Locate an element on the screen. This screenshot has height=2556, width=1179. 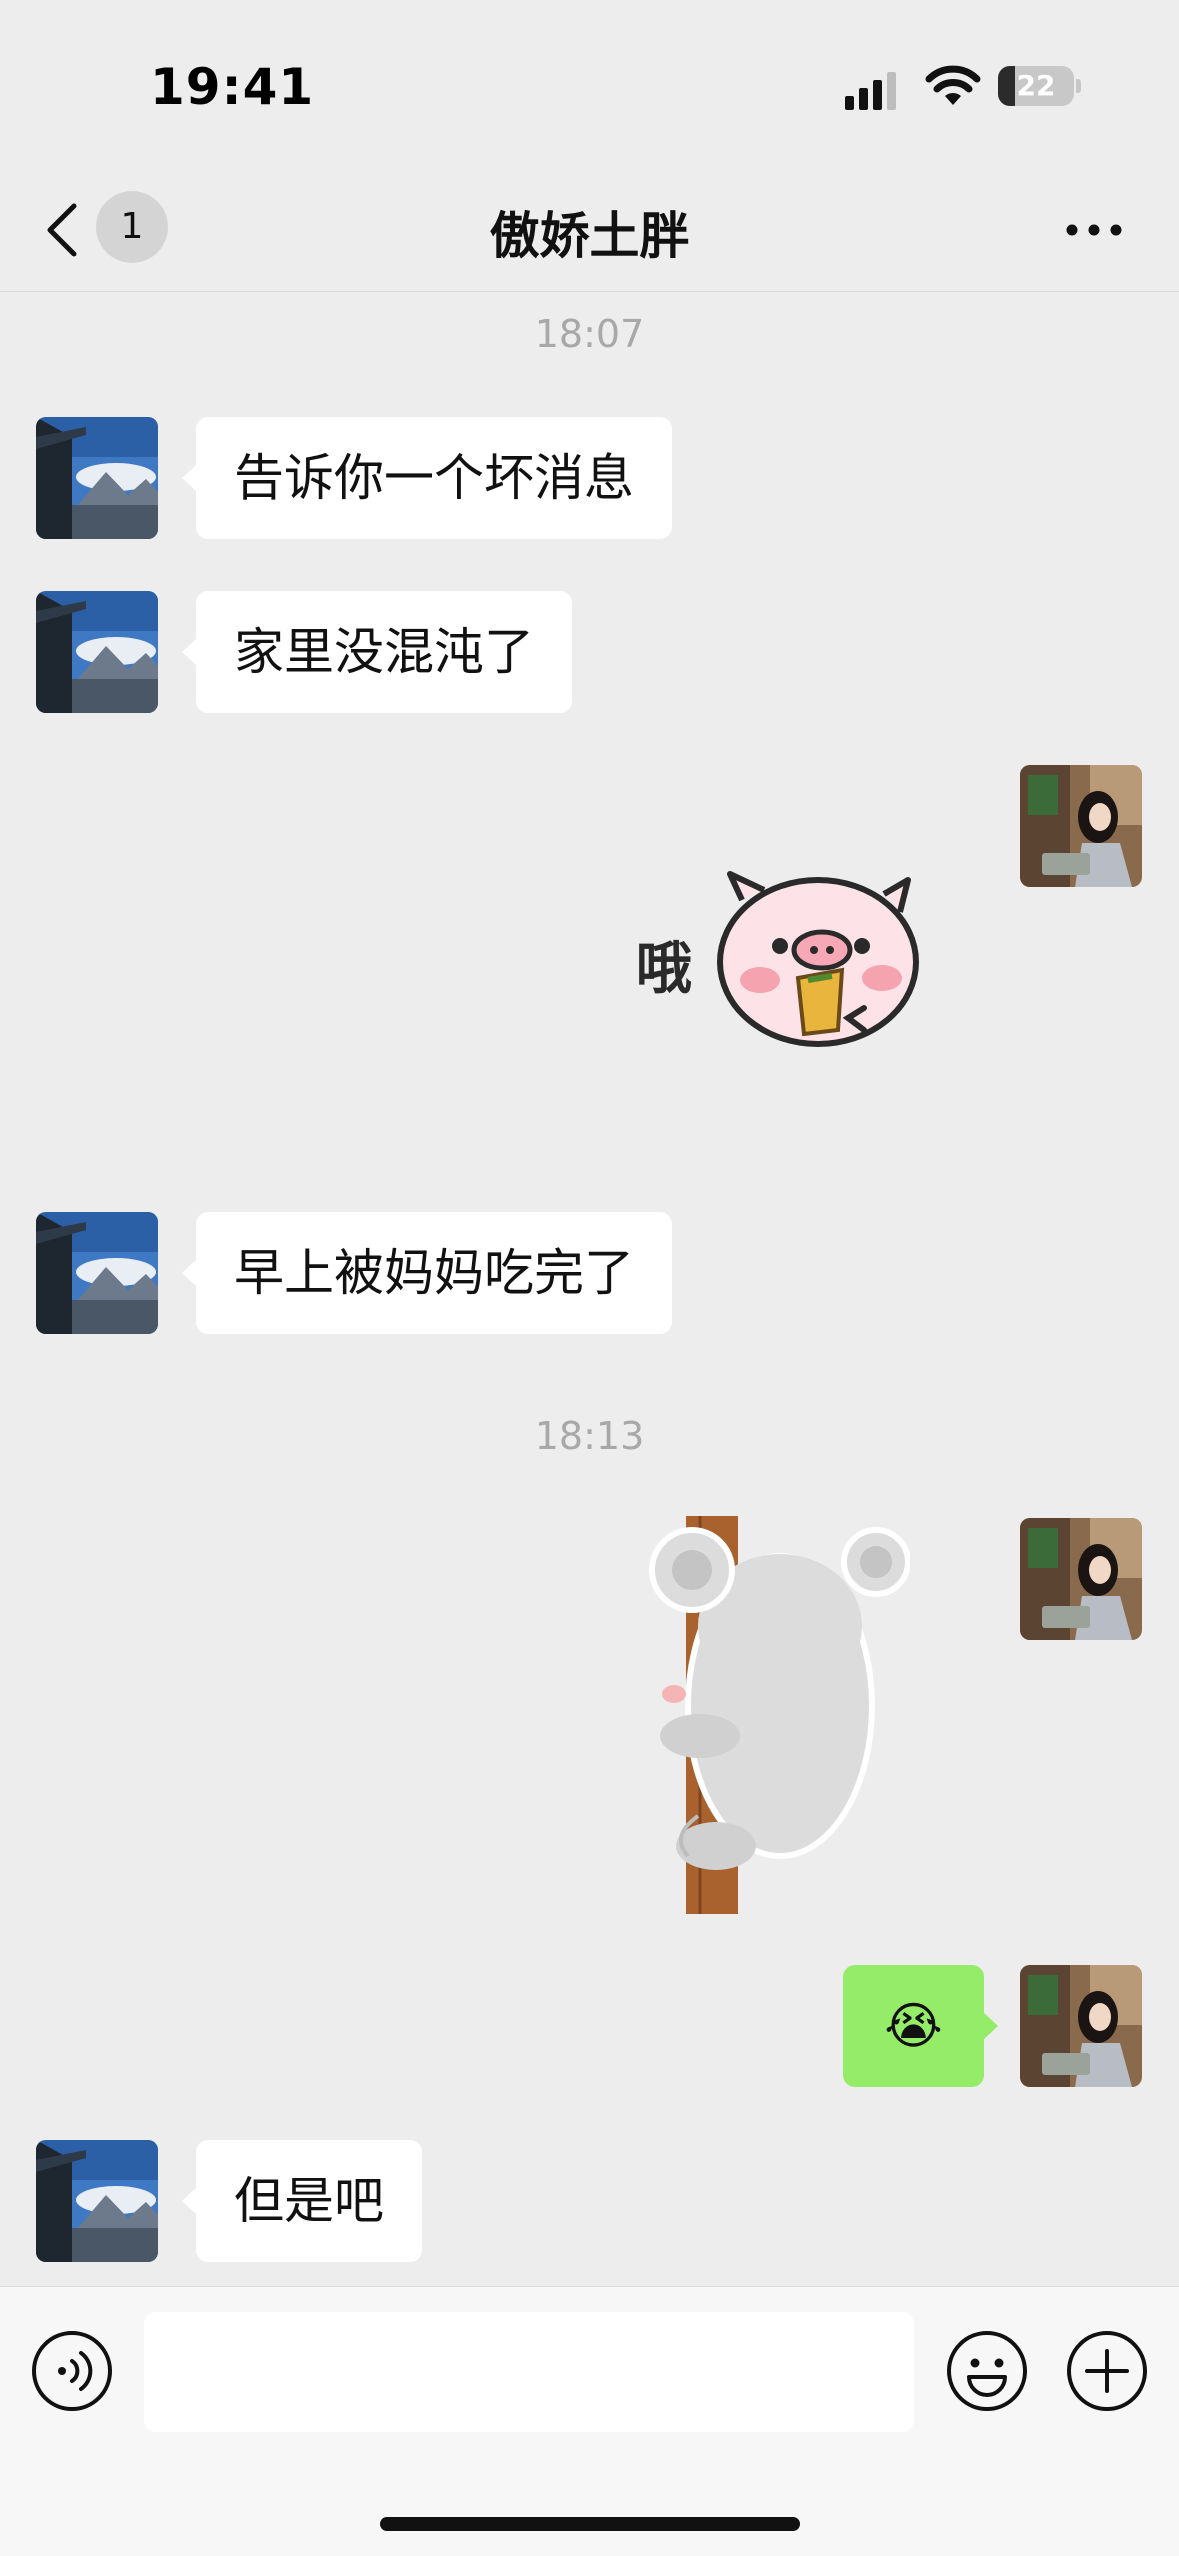
chat-title: 傲娇土胖 is located at coordinates (589, 236).